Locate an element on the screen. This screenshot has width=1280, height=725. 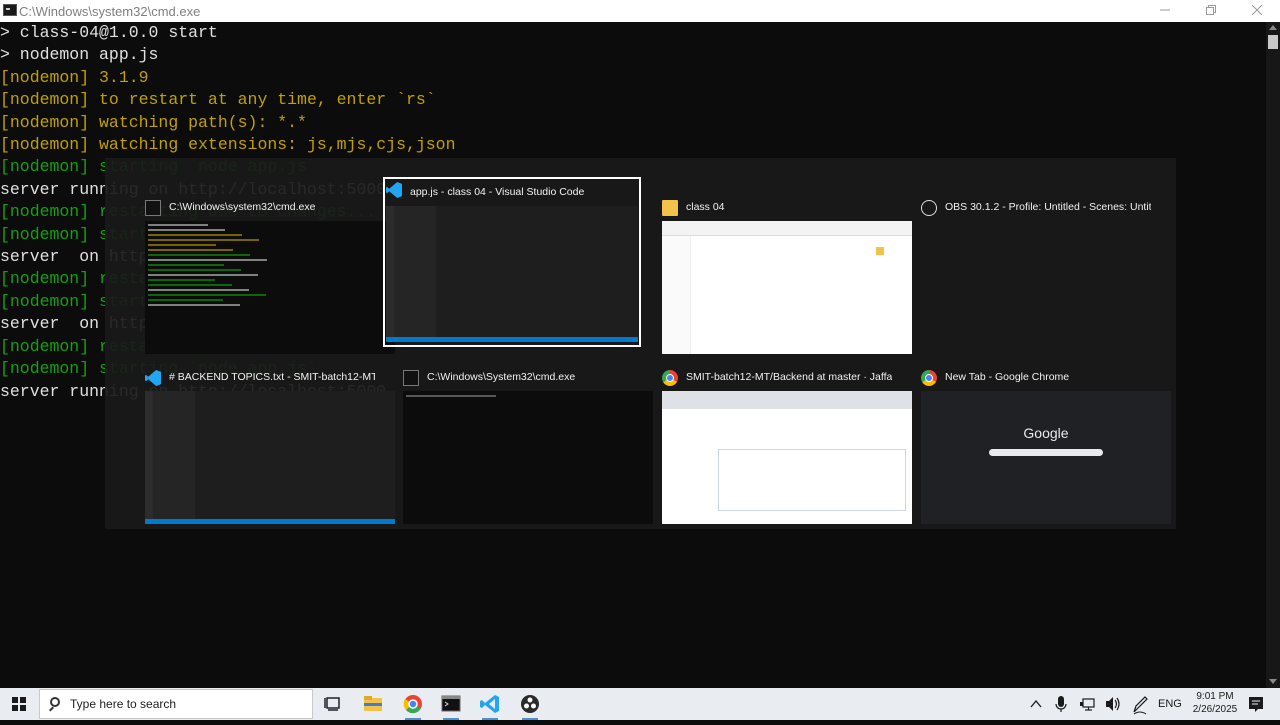
switcher-card: New Tab - Google Chrome Google is located at coordinates (1036, 434).